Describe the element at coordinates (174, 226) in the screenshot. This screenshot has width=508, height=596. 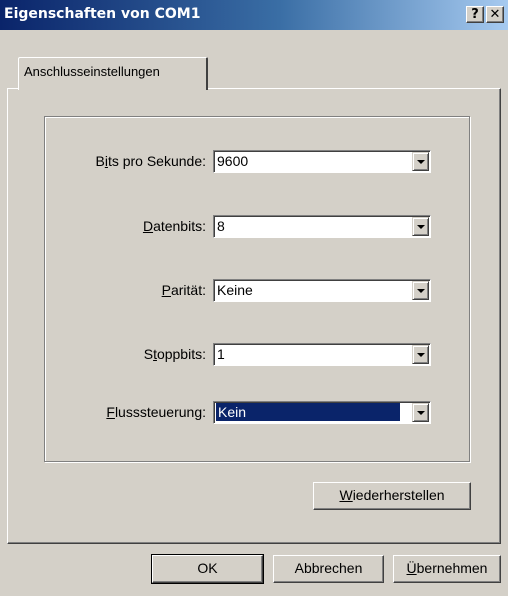
I see `data-bits-label: Datenbits:` at that location.